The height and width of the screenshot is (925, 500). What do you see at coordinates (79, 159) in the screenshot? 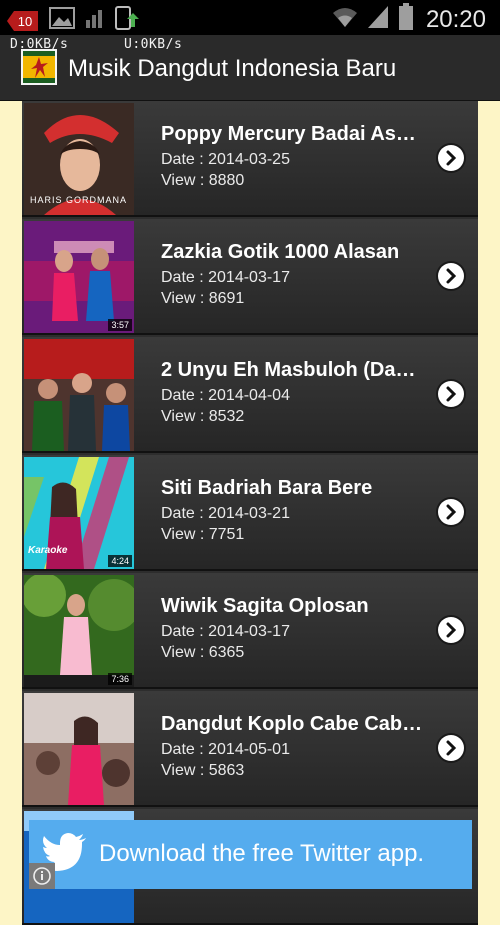
I see `video-thumbnail: HARIS GORDMANA` at bounding box center [79, 159].